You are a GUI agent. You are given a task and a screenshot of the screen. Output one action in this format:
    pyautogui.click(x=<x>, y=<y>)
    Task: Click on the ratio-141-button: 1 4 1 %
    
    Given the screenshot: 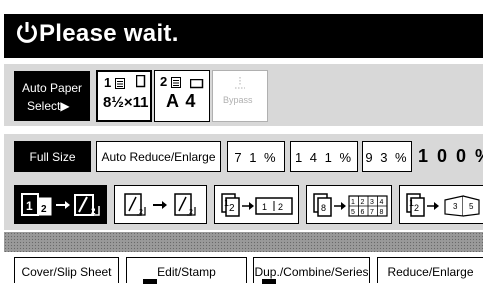 What is the action you would take?
    pyautogui.click(x=324, y=156)
    